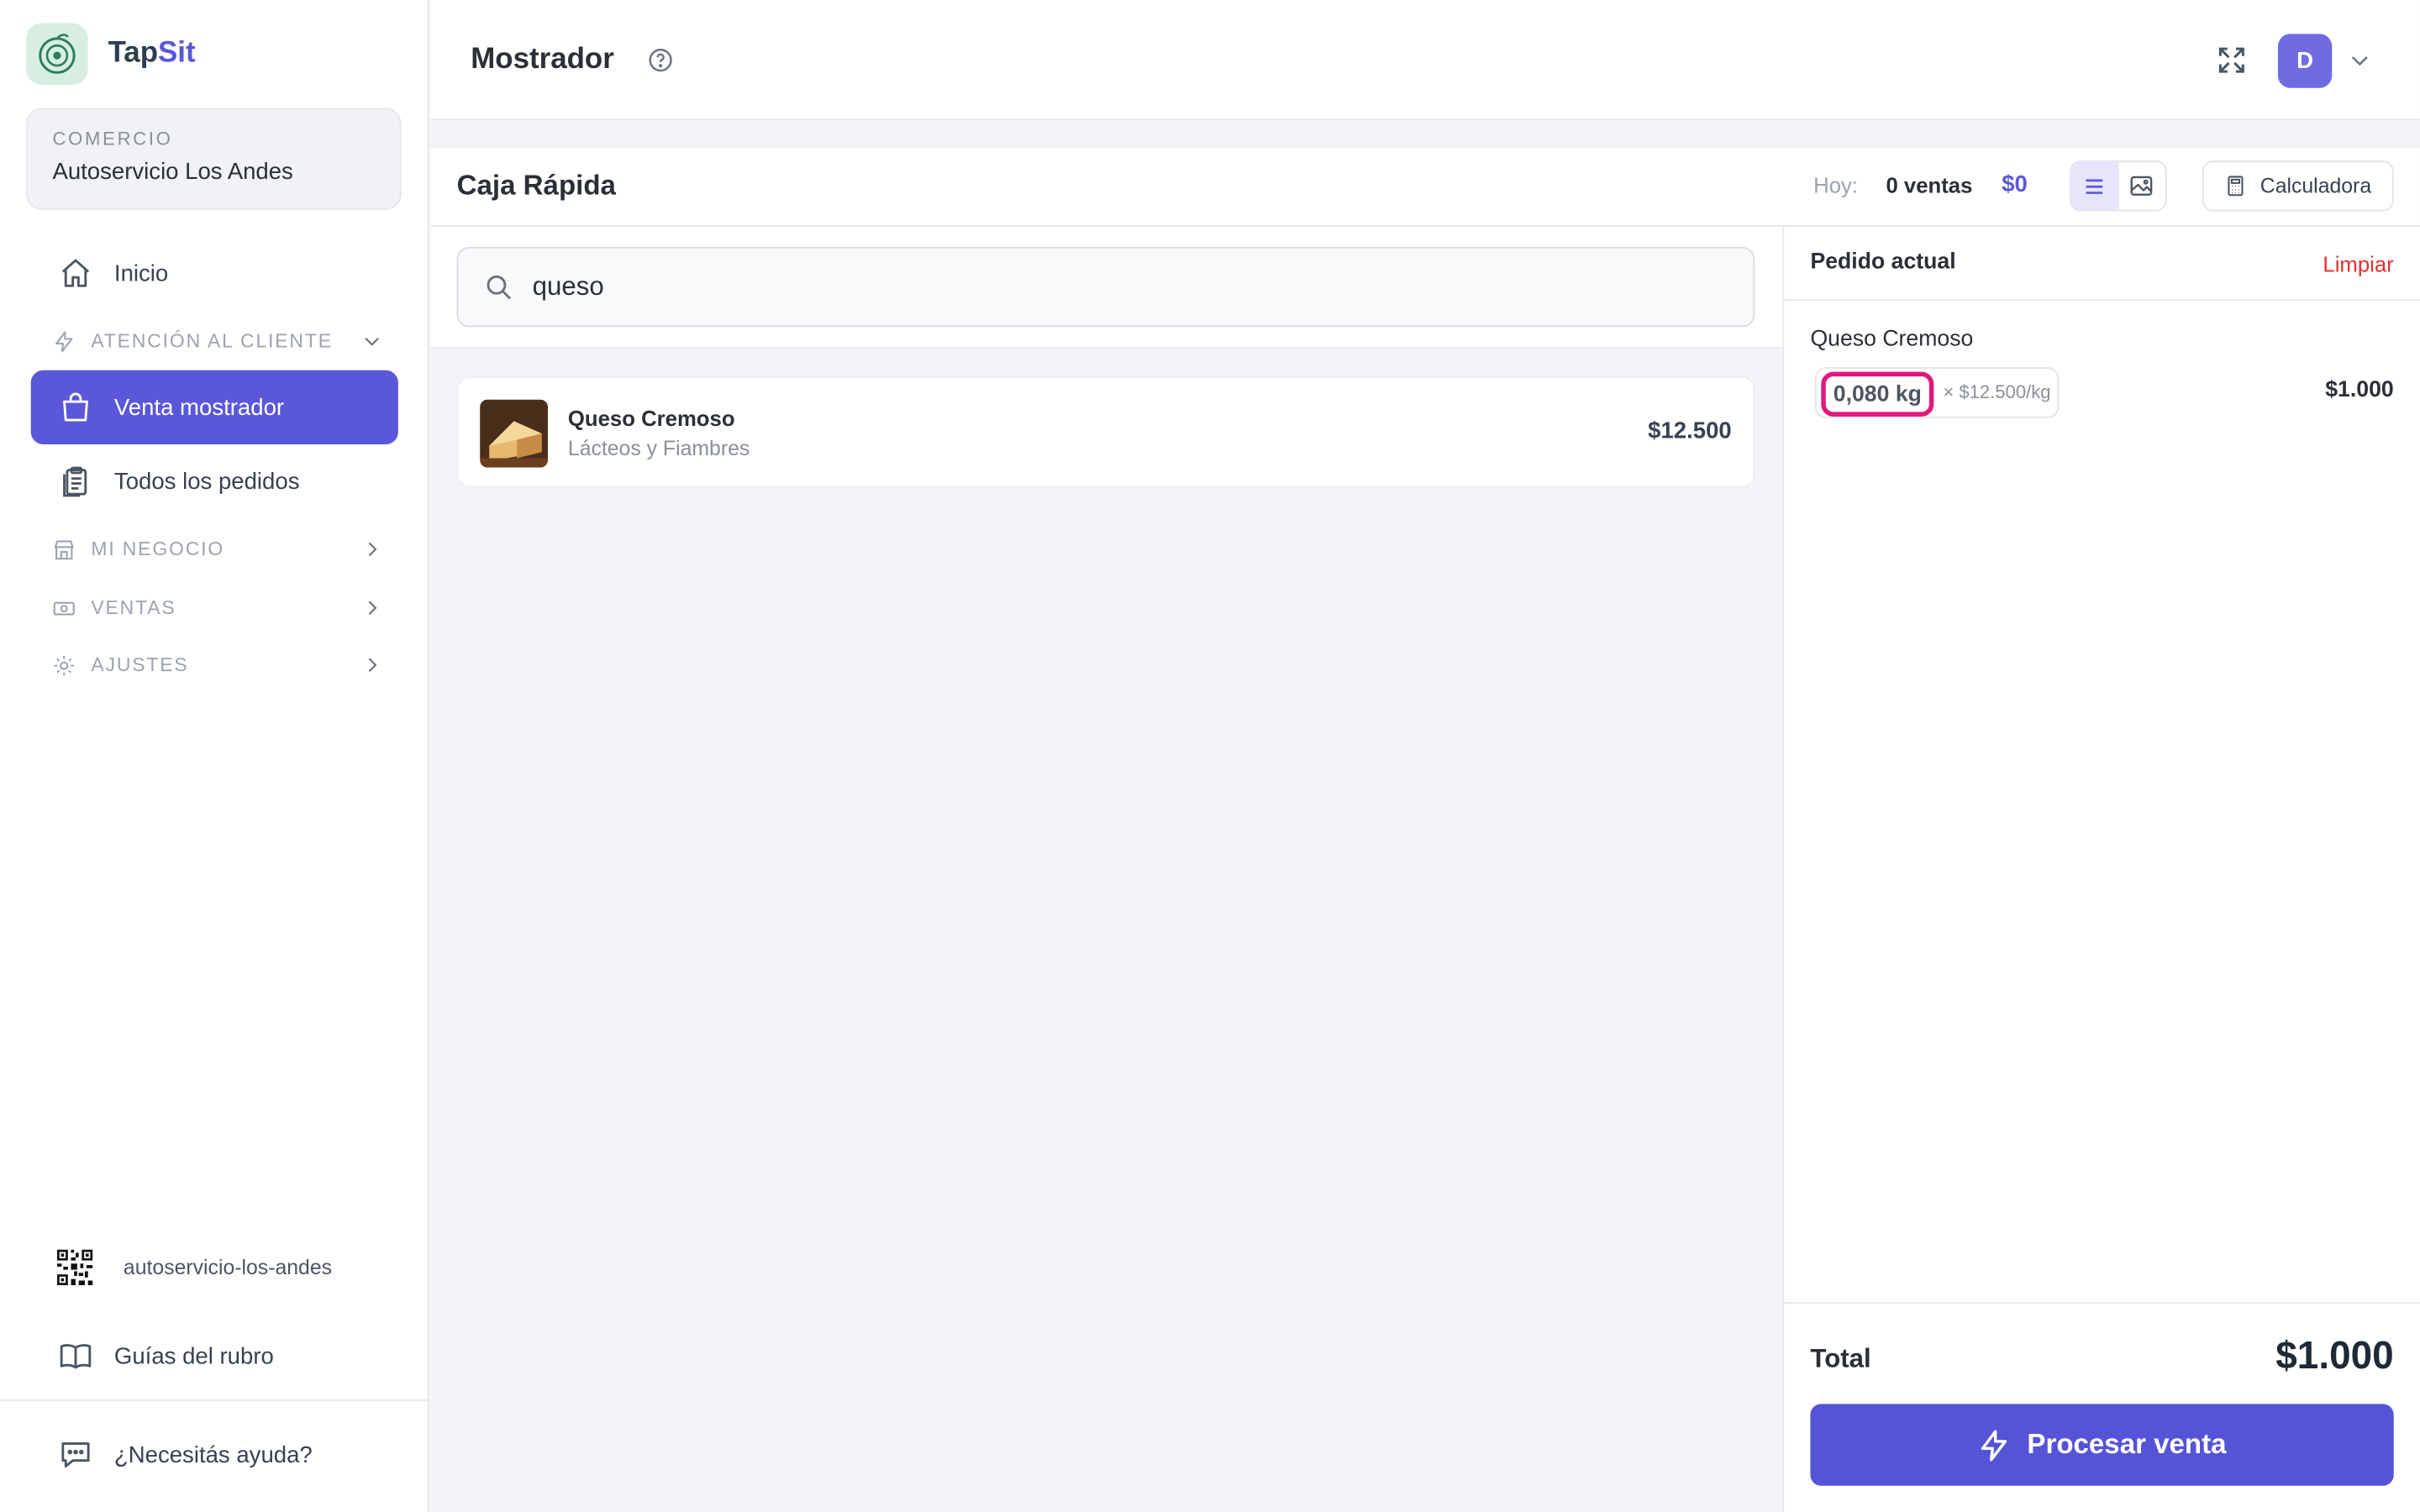  Describe the element at coordinates (1105, 432) in the screenshot. I see `product-card: Queso Cremoso Lácteos y Fiambres $12.500` at that location.